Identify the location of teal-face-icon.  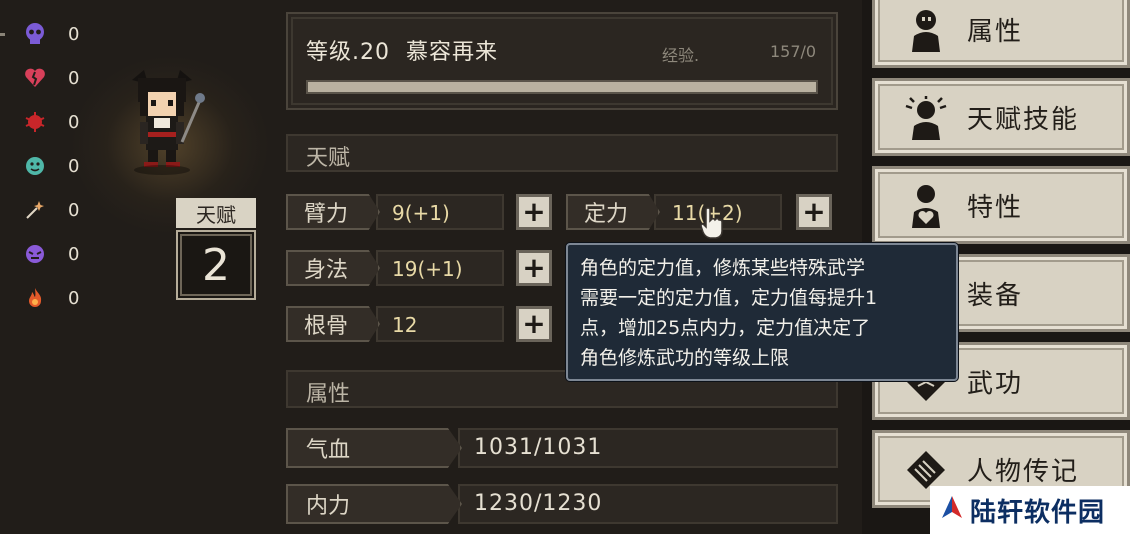
(35, 166).